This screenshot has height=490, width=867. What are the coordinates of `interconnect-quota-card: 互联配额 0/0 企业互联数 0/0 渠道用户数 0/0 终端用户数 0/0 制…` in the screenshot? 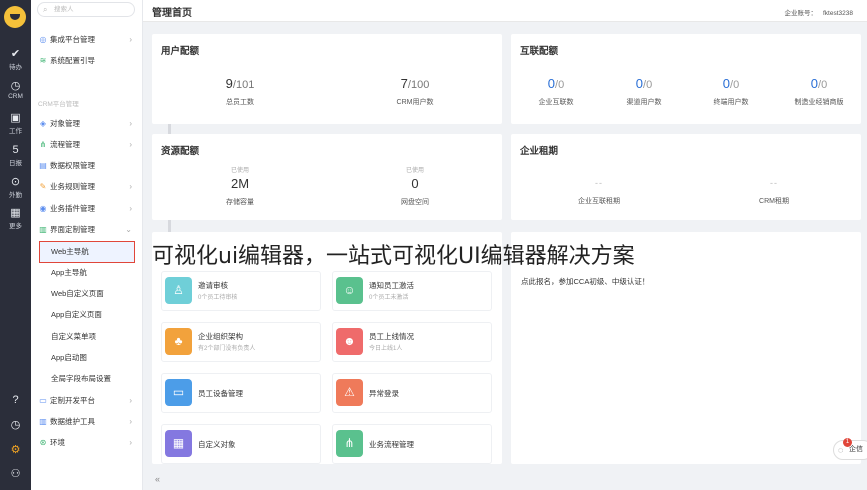 It's located at (686, 79).